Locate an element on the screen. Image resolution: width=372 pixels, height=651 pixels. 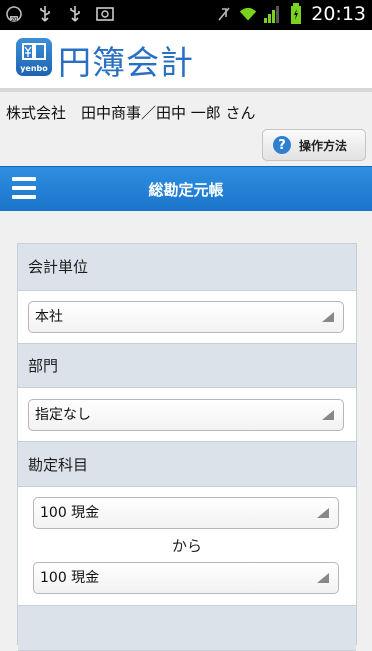
department-value: 指定なし is located at coordinates (63, 415).